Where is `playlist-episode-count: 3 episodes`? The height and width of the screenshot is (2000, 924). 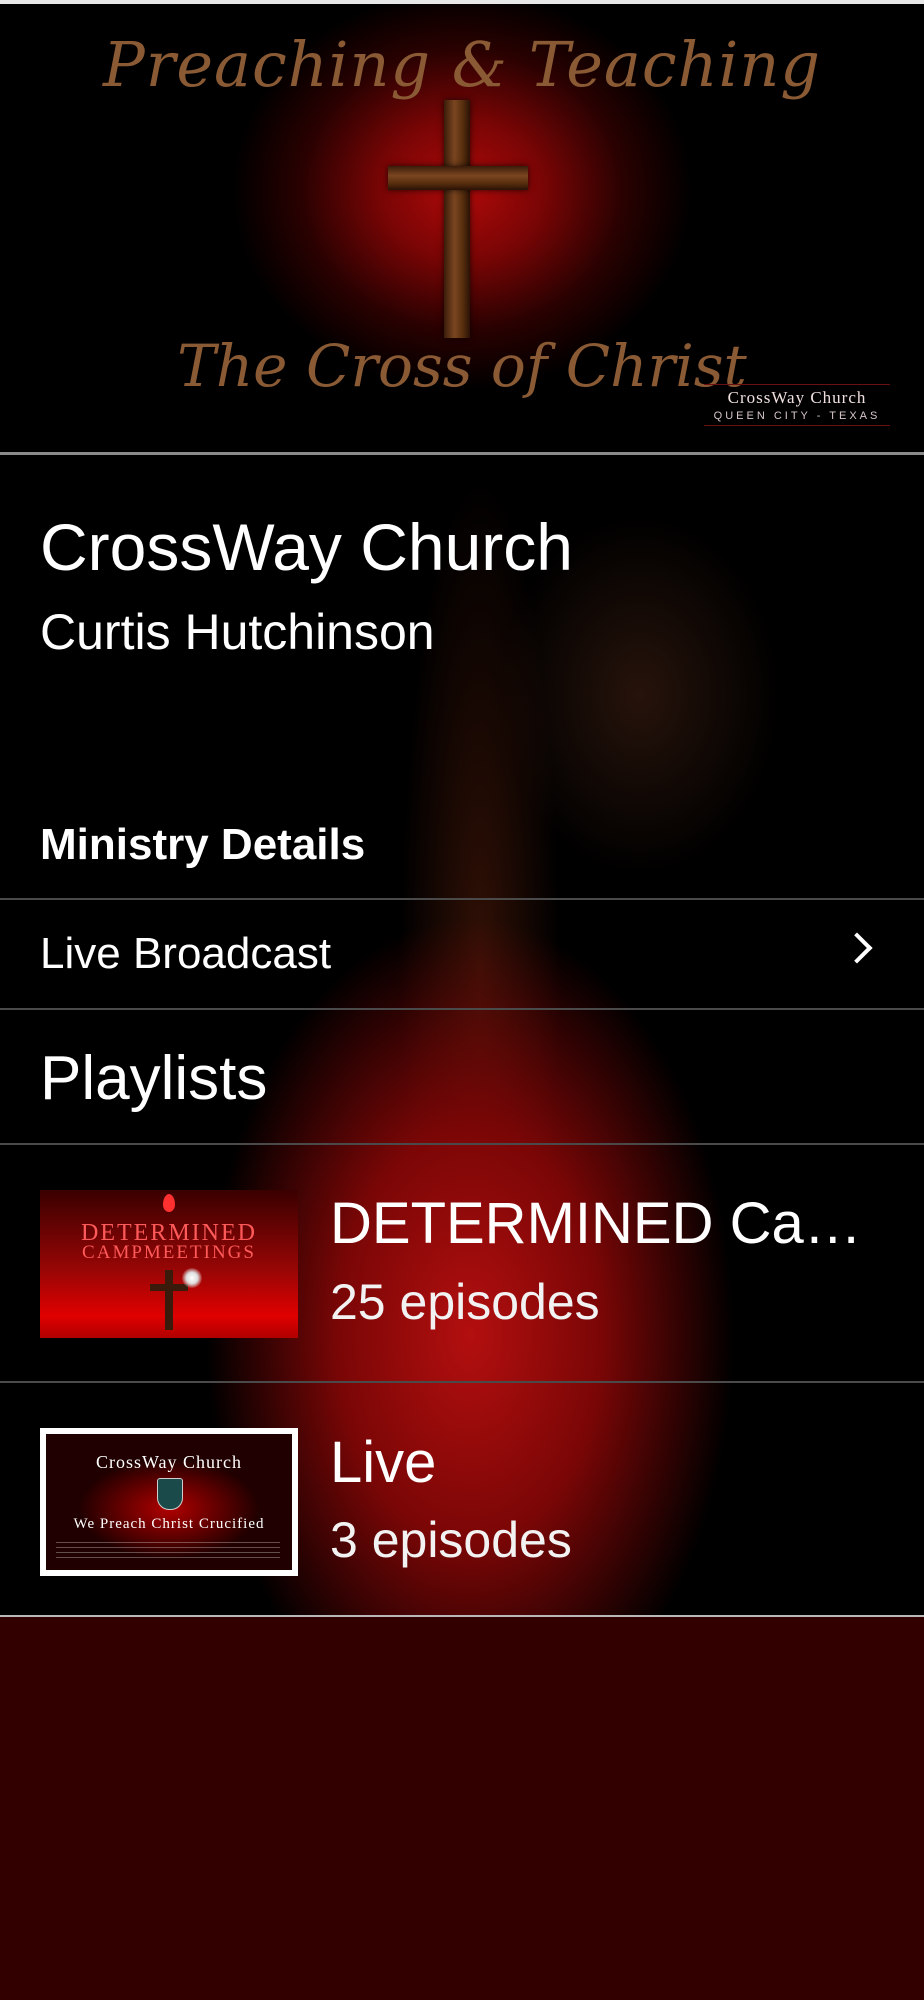
playlist-episode-count: 3 episodes is located at coordinates (451, 1540).